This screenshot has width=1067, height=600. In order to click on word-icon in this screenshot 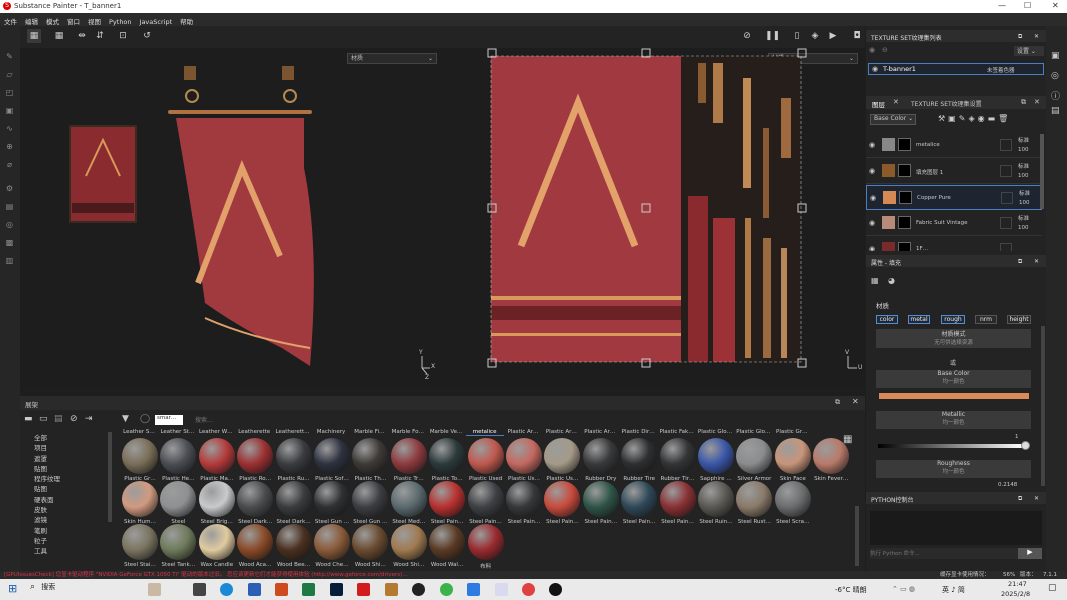, I will do `click(254, 589)`.